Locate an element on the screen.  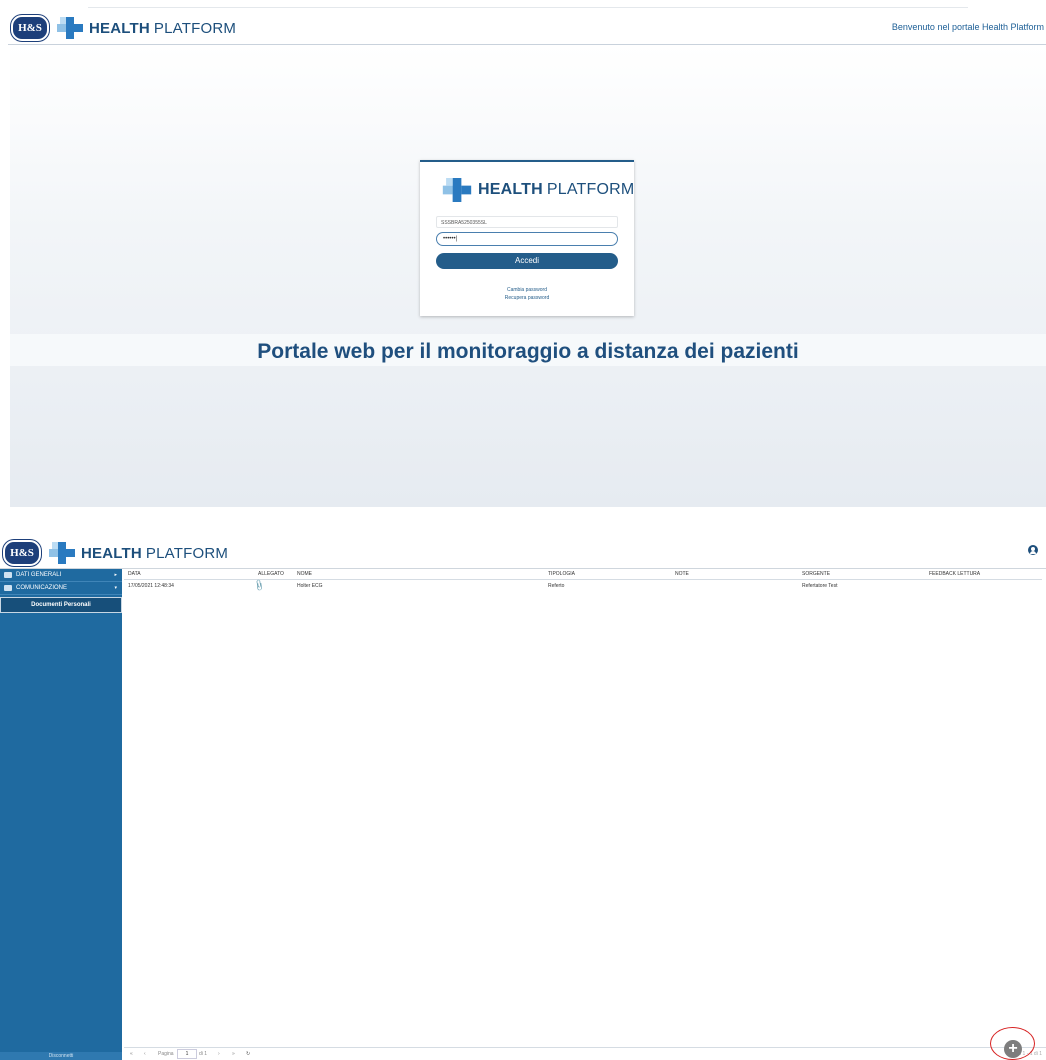
sidebar-item-label: COMUNICAZIONE is located at coordinates (41, 588).